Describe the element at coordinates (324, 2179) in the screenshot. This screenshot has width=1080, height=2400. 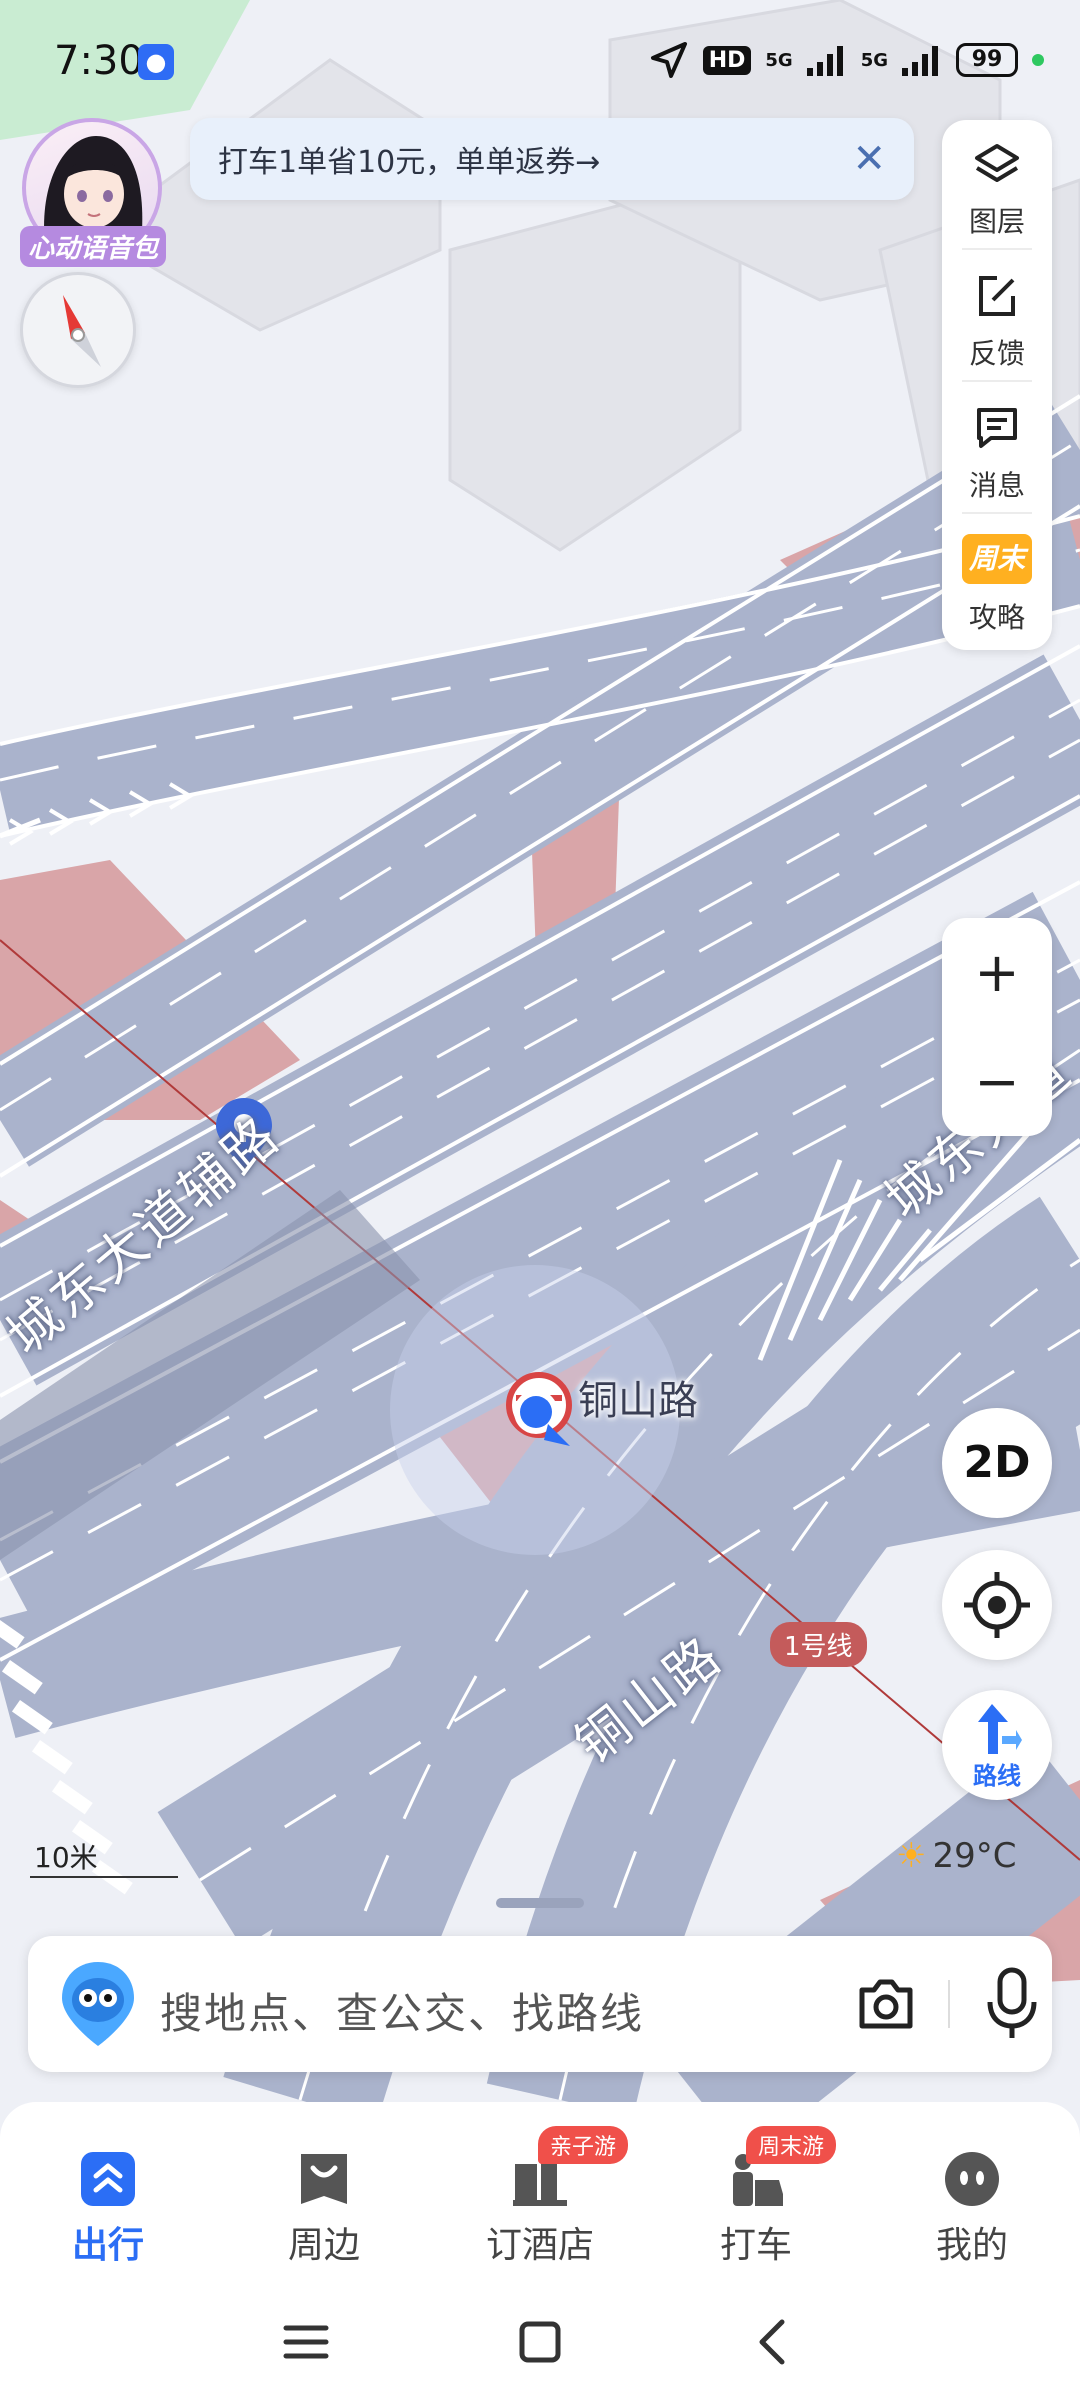
I see `shopping-bag-icon` at that location.